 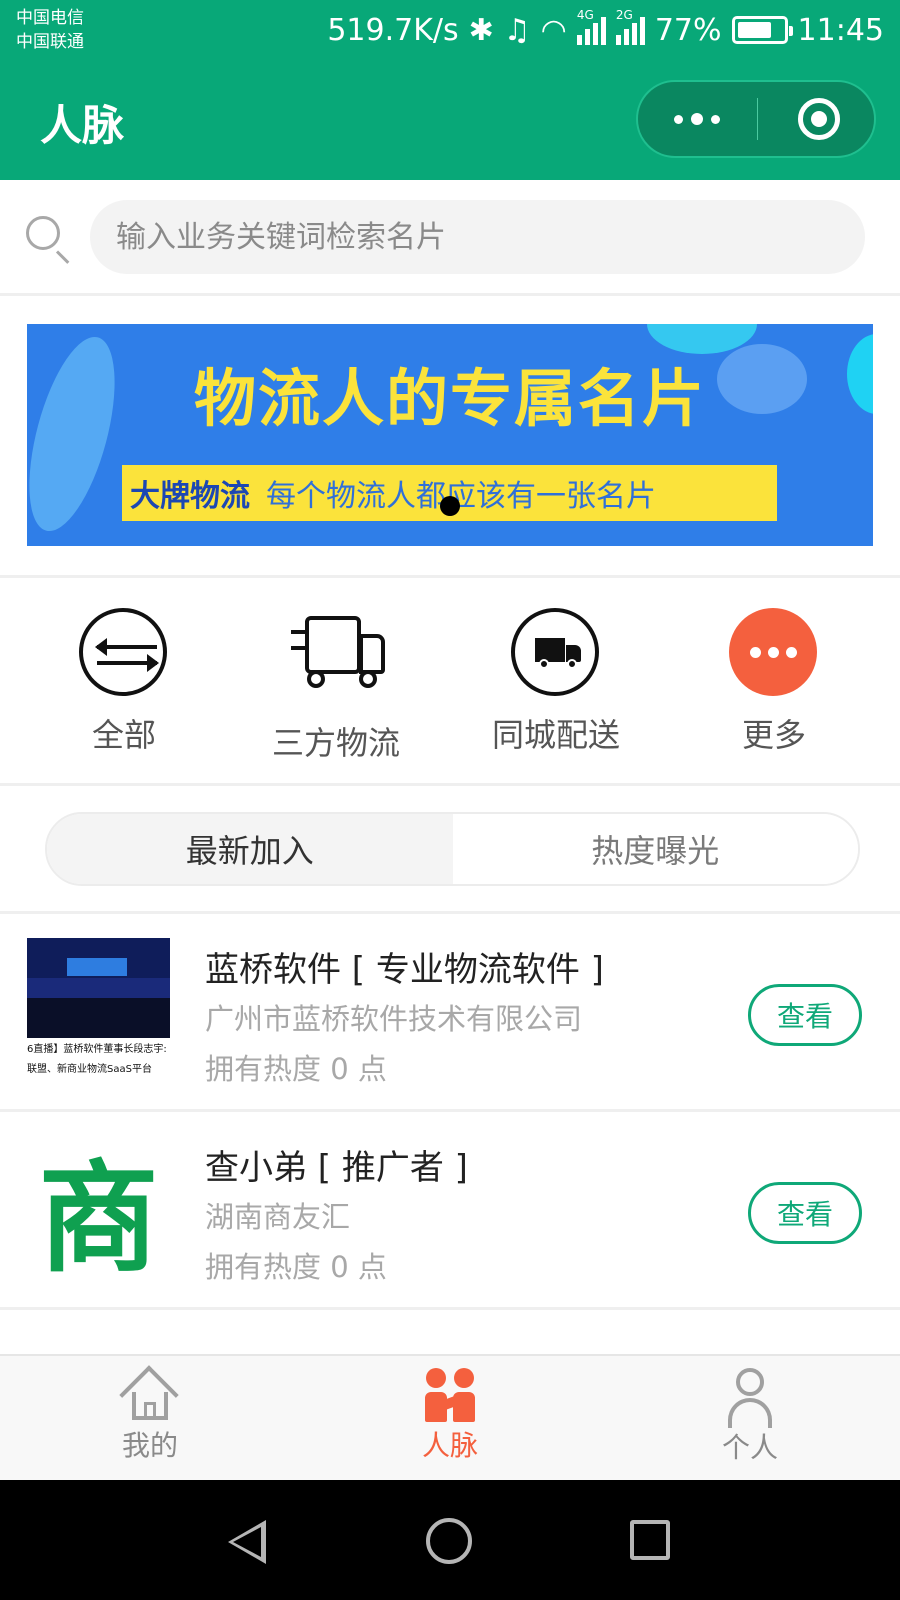 I want to click on card-thumbnail: 商, so click(x=98, y=1207).